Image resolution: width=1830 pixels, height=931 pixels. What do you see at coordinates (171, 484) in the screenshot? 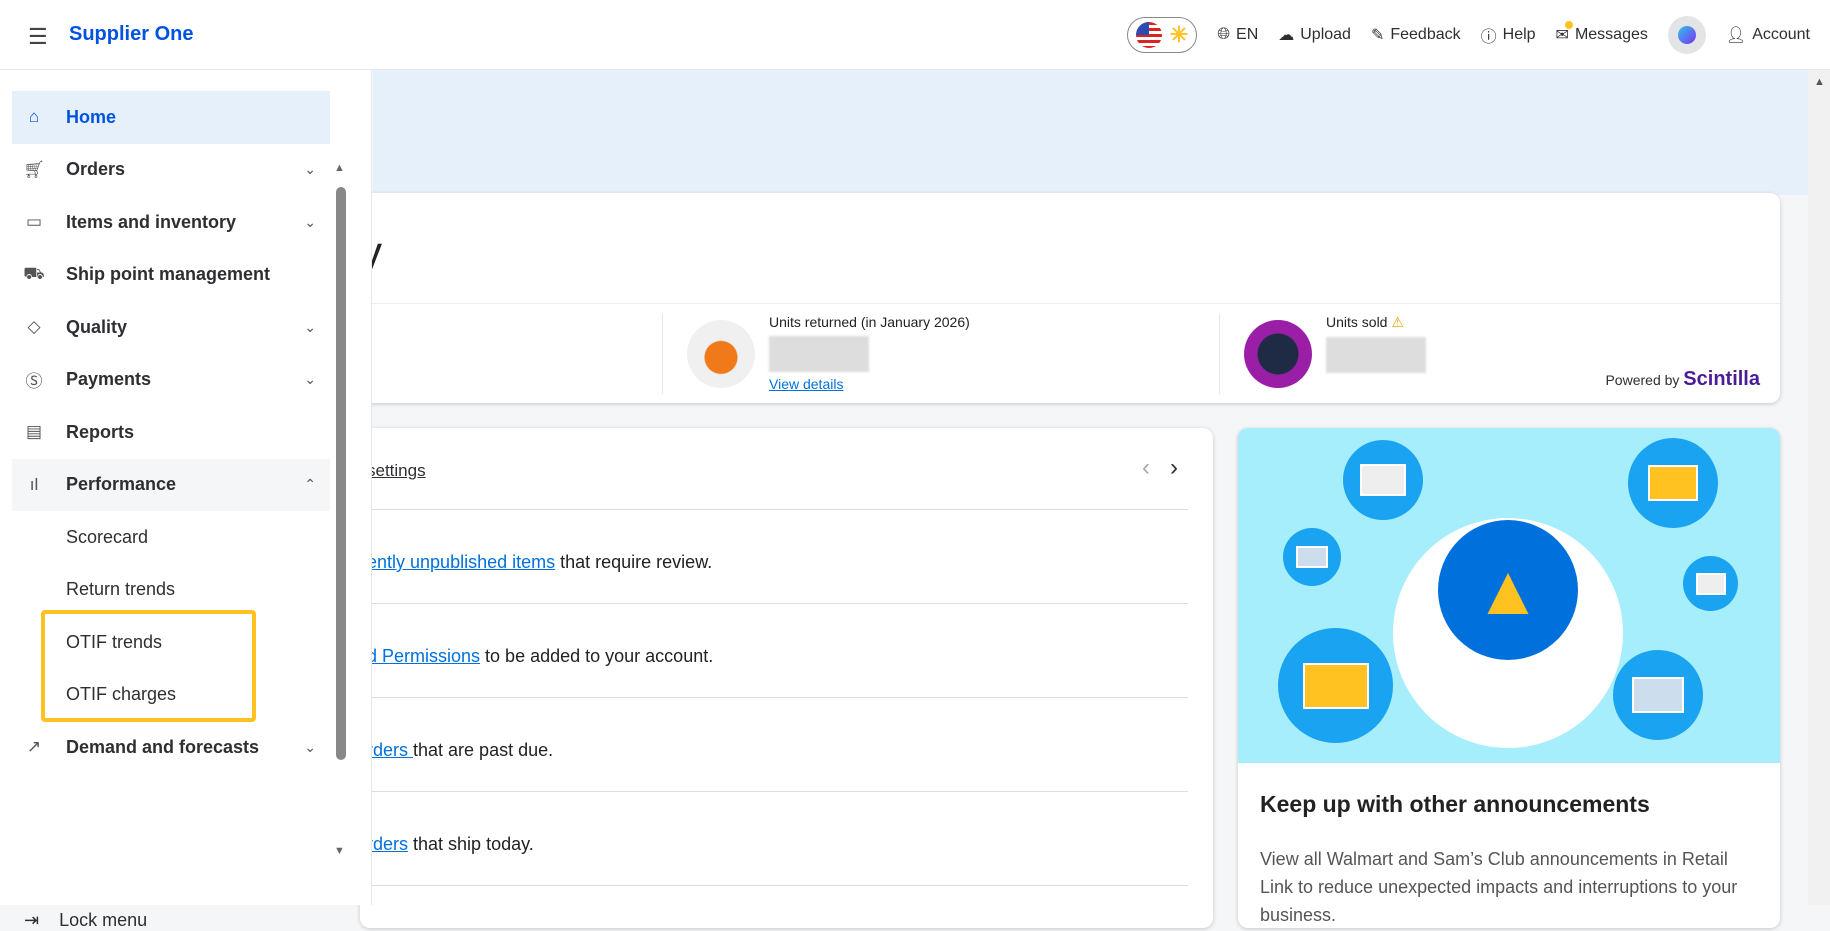
I see `sidebar-item-performance: ıl Performance ⌃` at bounding box center [171, 484].